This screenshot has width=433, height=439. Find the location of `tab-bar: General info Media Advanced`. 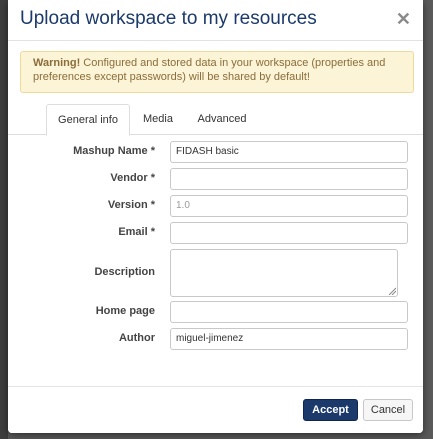

tab-bar: General info Media Advanced is located at coordinates (215, 120).